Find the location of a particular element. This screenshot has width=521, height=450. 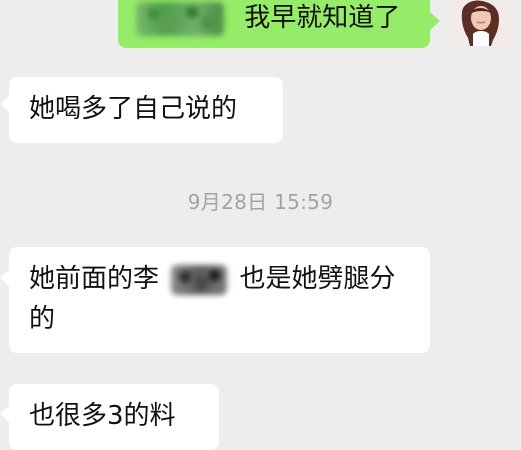

message-text-incoming: 也很多3的料 is located at coordinates (102, 416).